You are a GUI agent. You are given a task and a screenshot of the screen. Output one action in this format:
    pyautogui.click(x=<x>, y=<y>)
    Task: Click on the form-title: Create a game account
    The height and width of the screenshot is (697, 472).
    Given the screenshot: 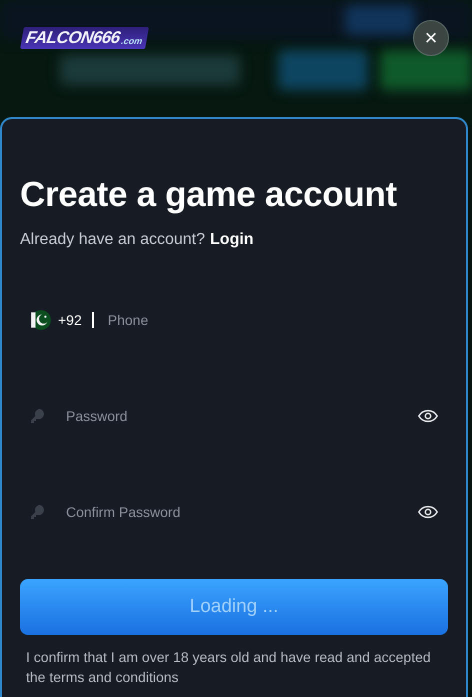 What is the action you would take?
    pyautogui.click(x=209, y=195)
    